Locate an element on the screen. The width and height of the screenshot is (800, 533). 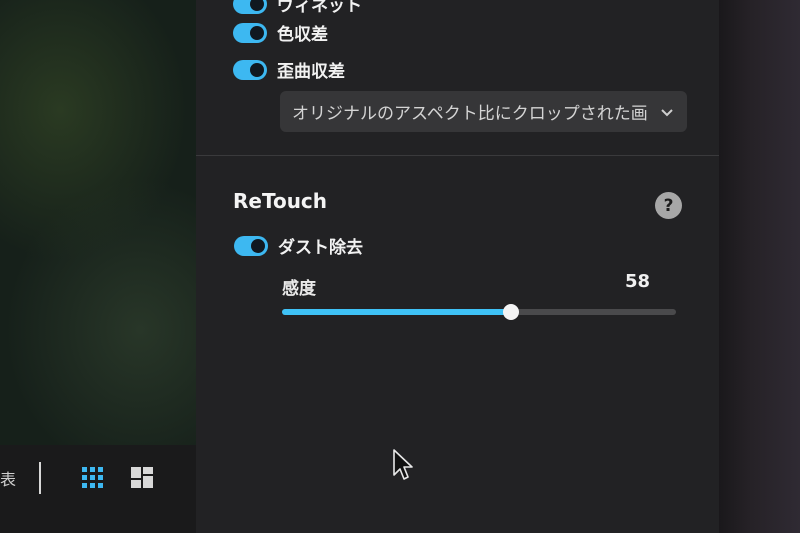
toolbar-partial-label: 表 is located at coordinates (8, 479).